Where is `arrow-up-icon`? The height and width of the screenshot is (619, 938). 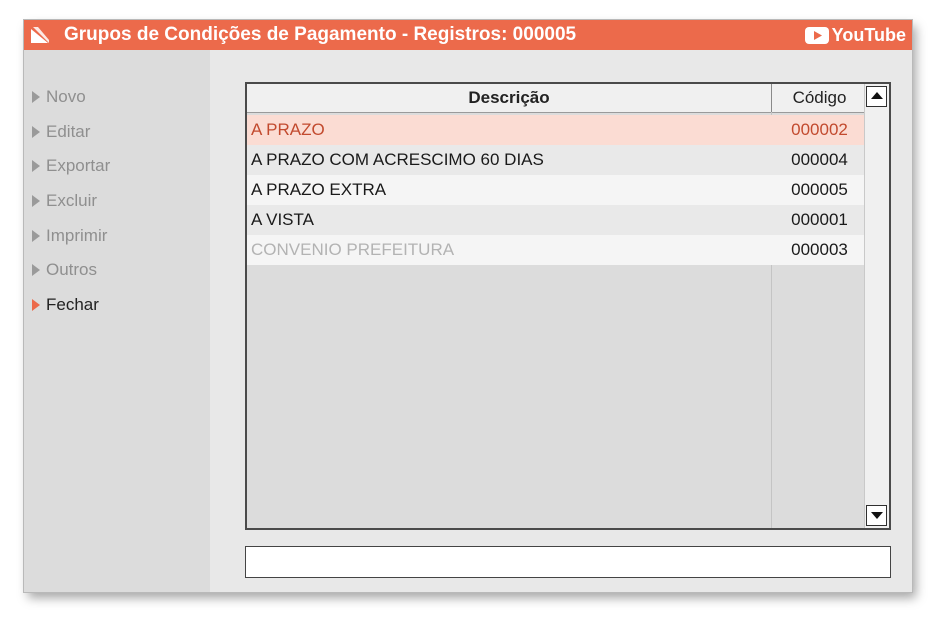 arrow-up-icon is located at coordinates (877, 95).